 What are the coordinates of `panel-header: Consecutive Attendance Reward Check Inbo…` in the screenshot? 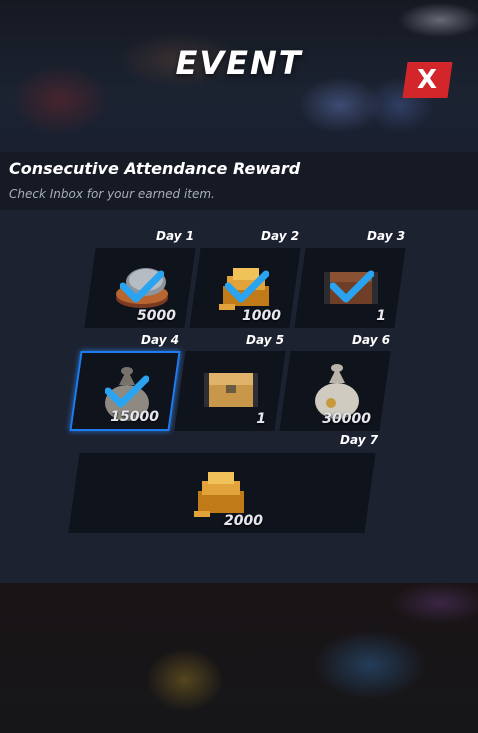 It's located at (239, 181).